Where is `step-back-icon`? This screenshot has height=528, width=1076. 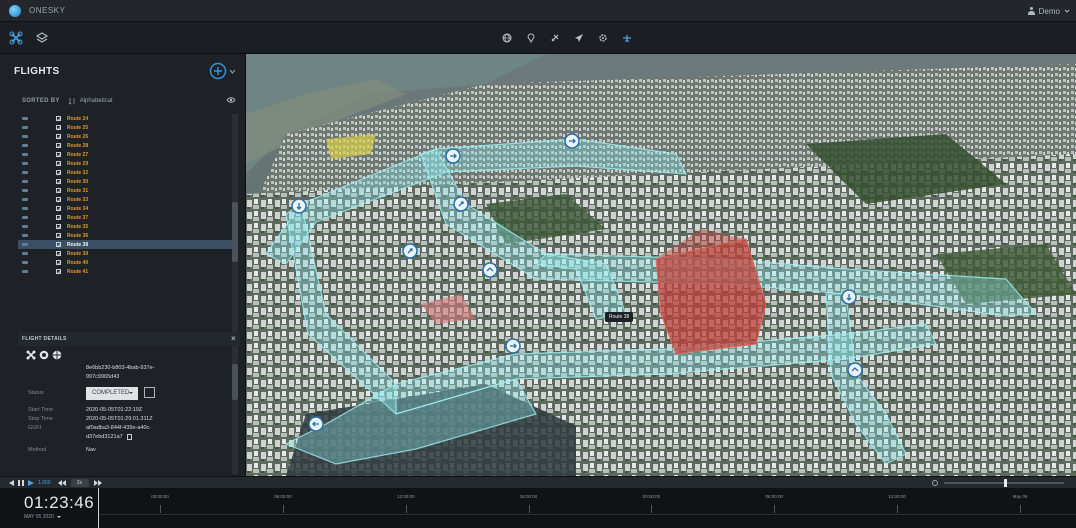
step-back-icon is located at coordinates (11, 483).